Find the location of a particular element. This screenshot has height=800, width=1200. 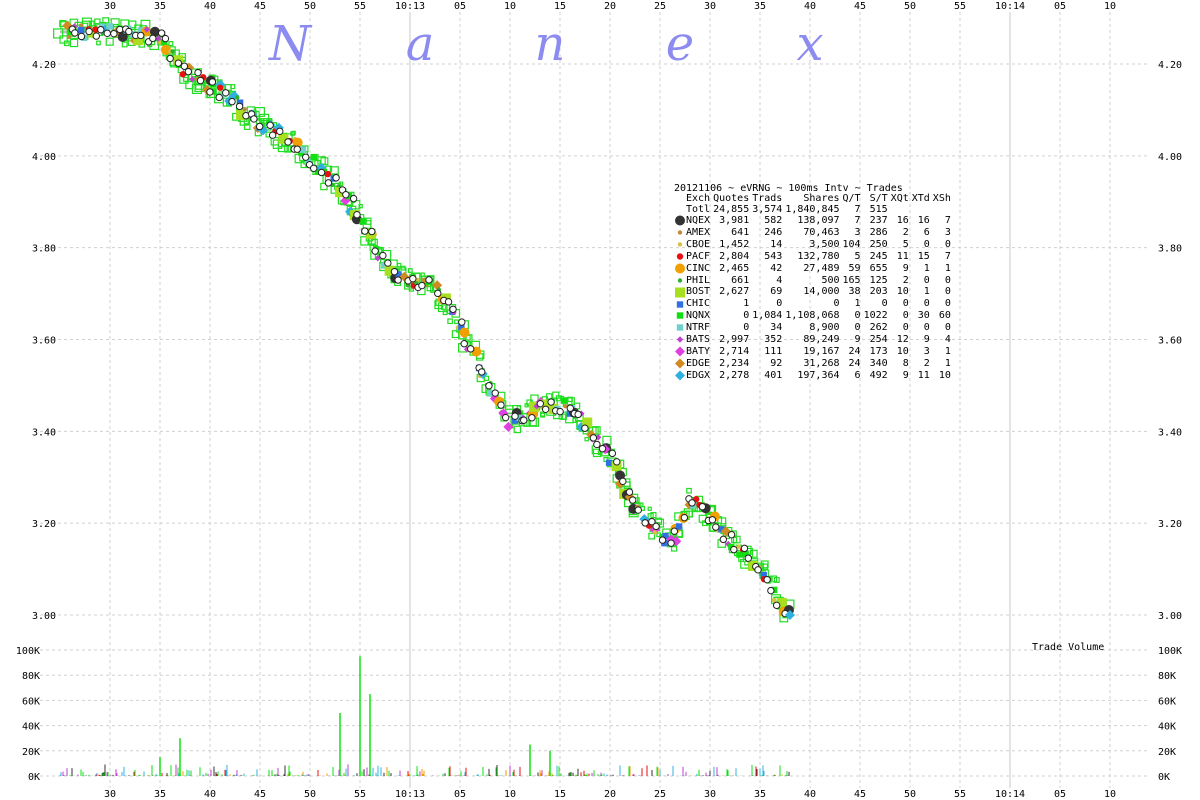

stats-cell: EDGE is located at coordinates (698, 363).